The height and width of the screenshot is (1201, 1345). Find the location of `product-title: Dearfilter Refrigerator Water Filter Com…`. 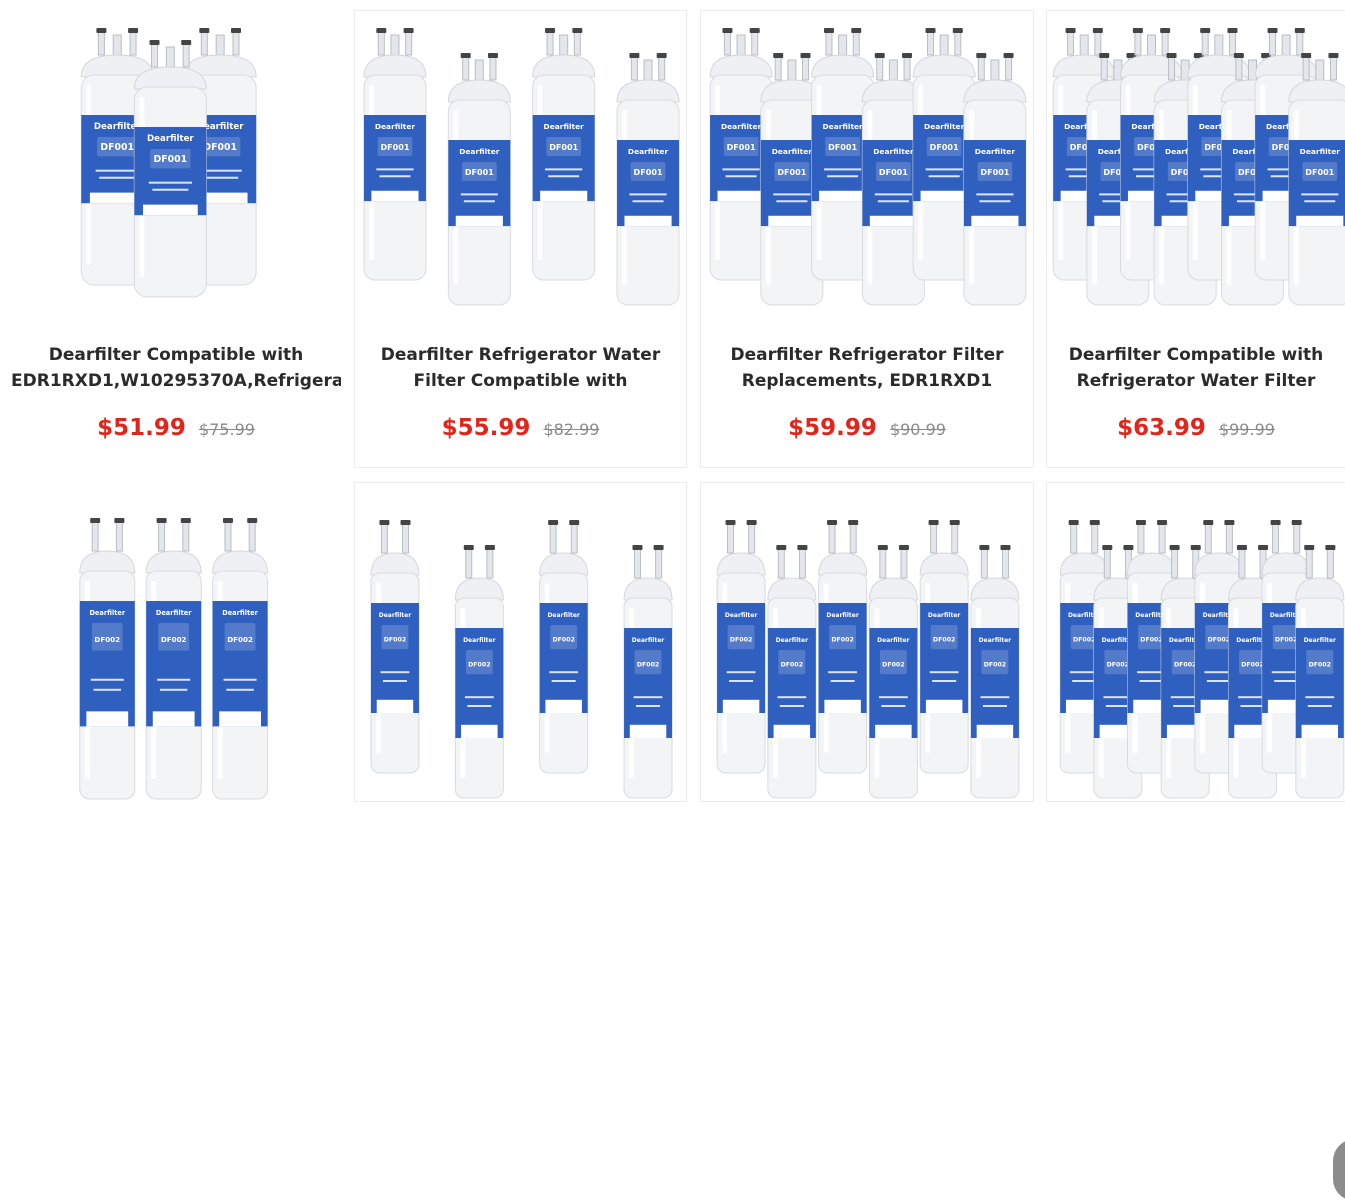

product-title: Dearfilter Refrigerator Water Filter Com… is located at coordinates (520, 368).